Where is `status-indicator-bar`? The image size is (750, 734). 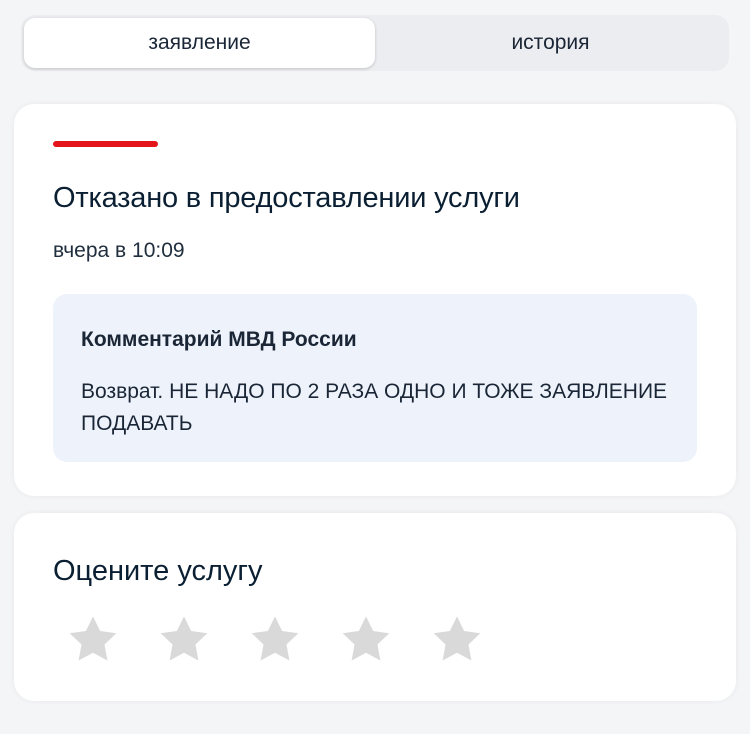
status-indicator-bar is located at coordinates (105, 144).